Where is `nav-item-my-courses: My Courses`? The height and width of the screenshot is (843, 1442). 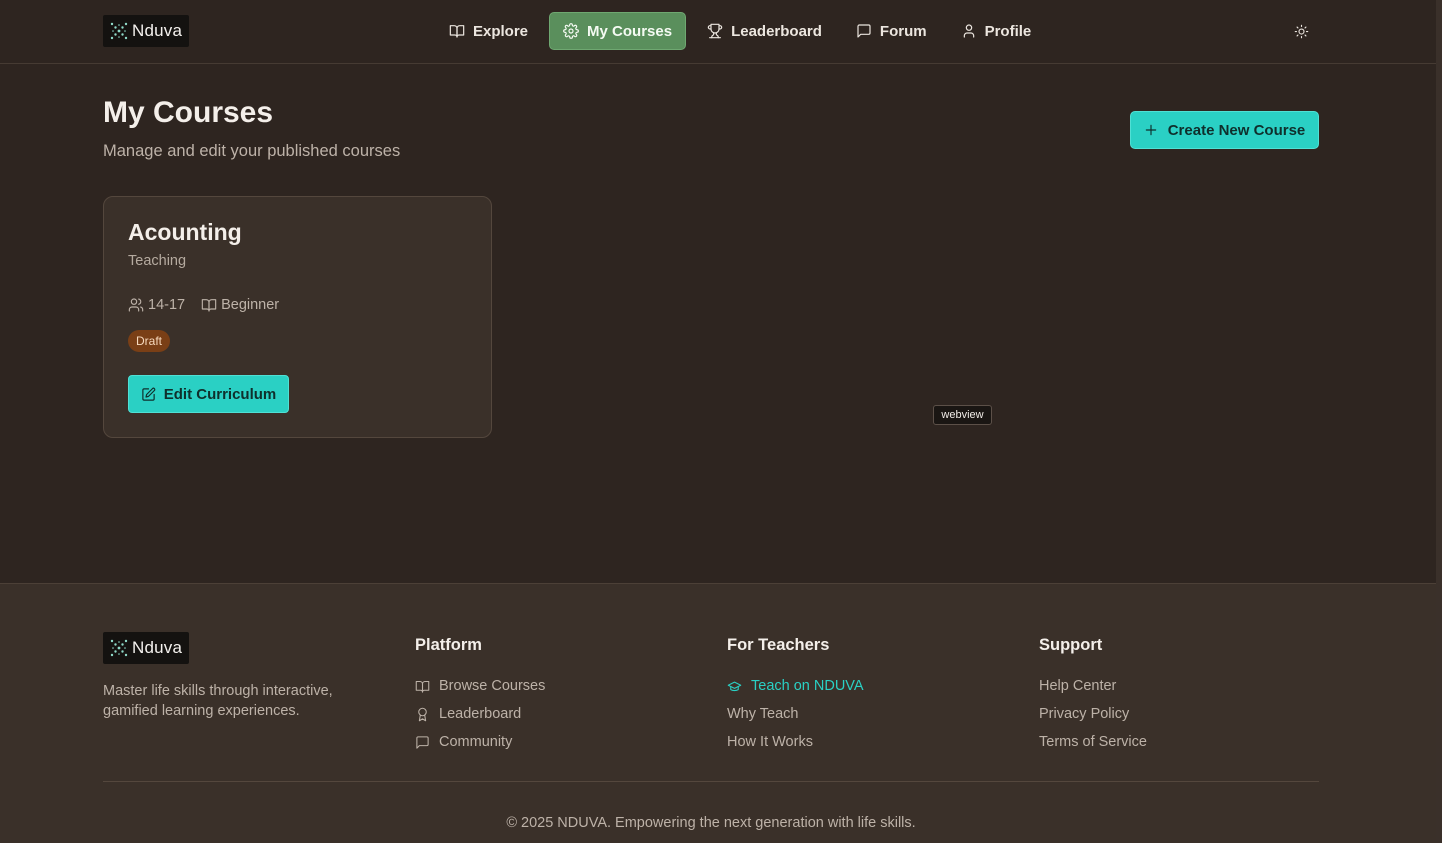
nav-item-my-courses: My Courses is located at coordinates (618, 31).